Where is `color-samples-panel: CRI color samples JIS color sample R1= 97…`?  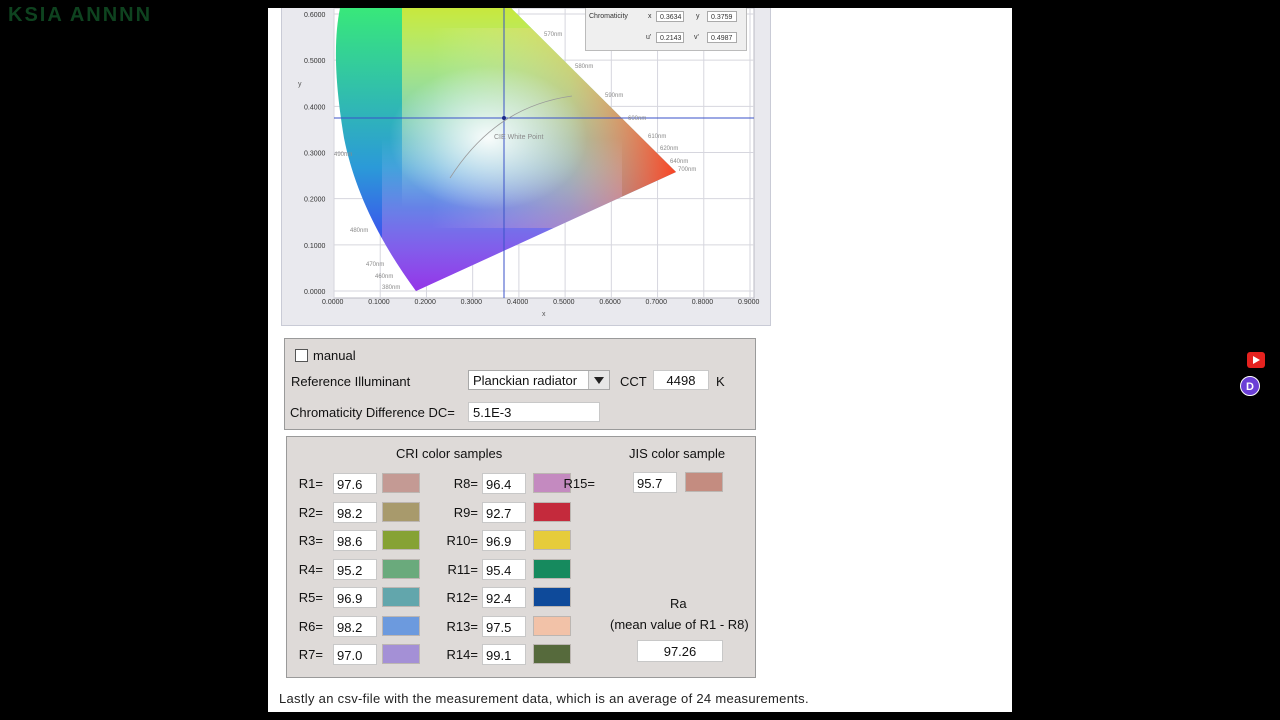
color-samples-panel: CRI color samples JIS color sample R1= 97… is located at coordinates (521, 557).